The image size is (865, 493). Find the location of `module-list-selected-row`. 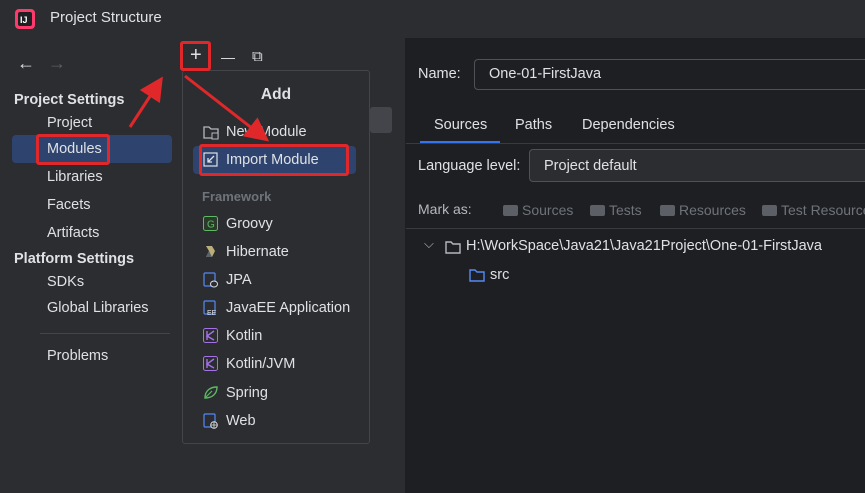

module-list-selected-row is located at coordinates (381, 120).